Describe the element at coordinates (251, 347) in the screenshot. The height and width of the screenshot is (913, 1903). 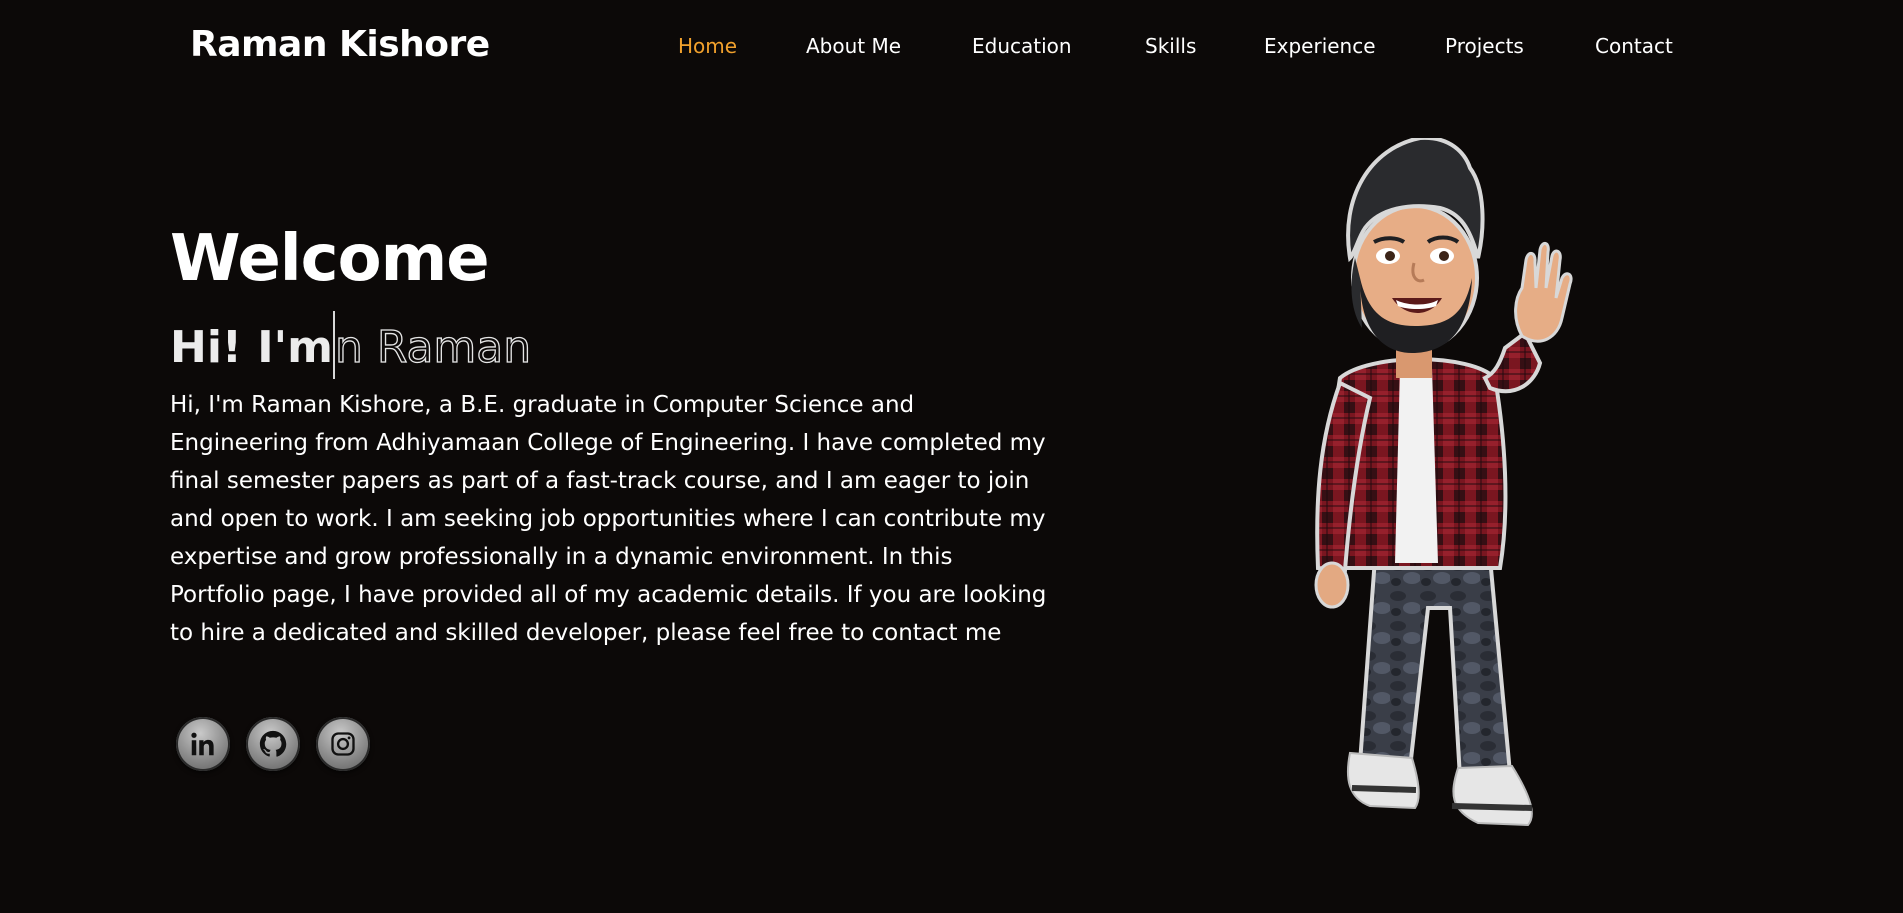
I see `typed-text-solid: Hi! I'm` at that location.